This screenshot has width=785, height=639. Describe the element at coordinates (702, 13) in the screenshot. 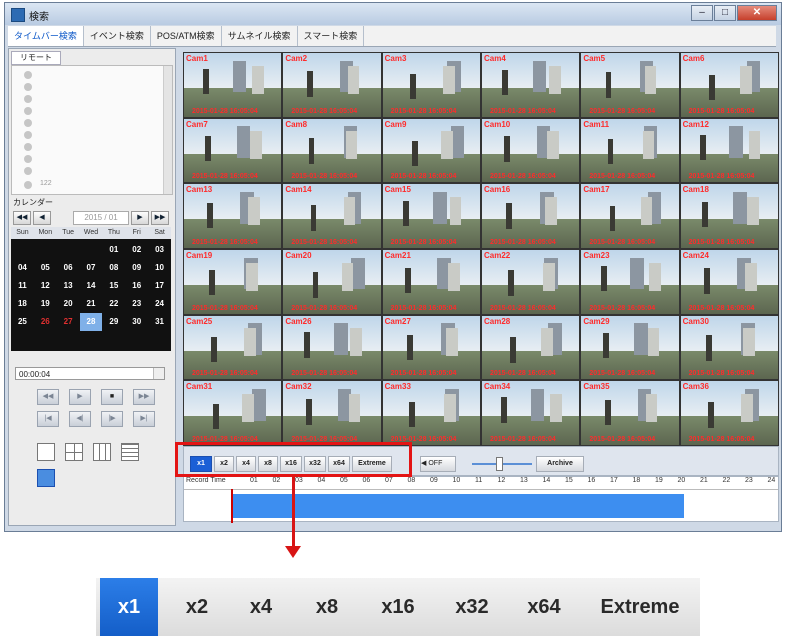

I see `minimize-button: –` at that location.